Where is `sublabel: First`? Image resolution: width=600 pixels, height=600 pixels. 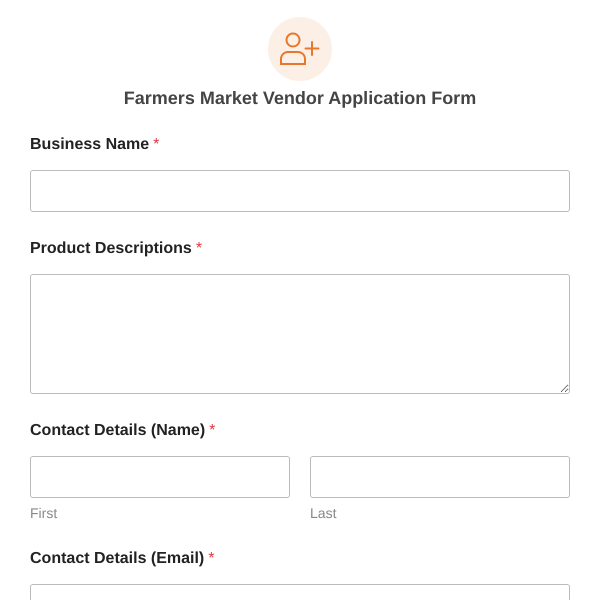
sublabel: First is located at coordinates (44, 513).